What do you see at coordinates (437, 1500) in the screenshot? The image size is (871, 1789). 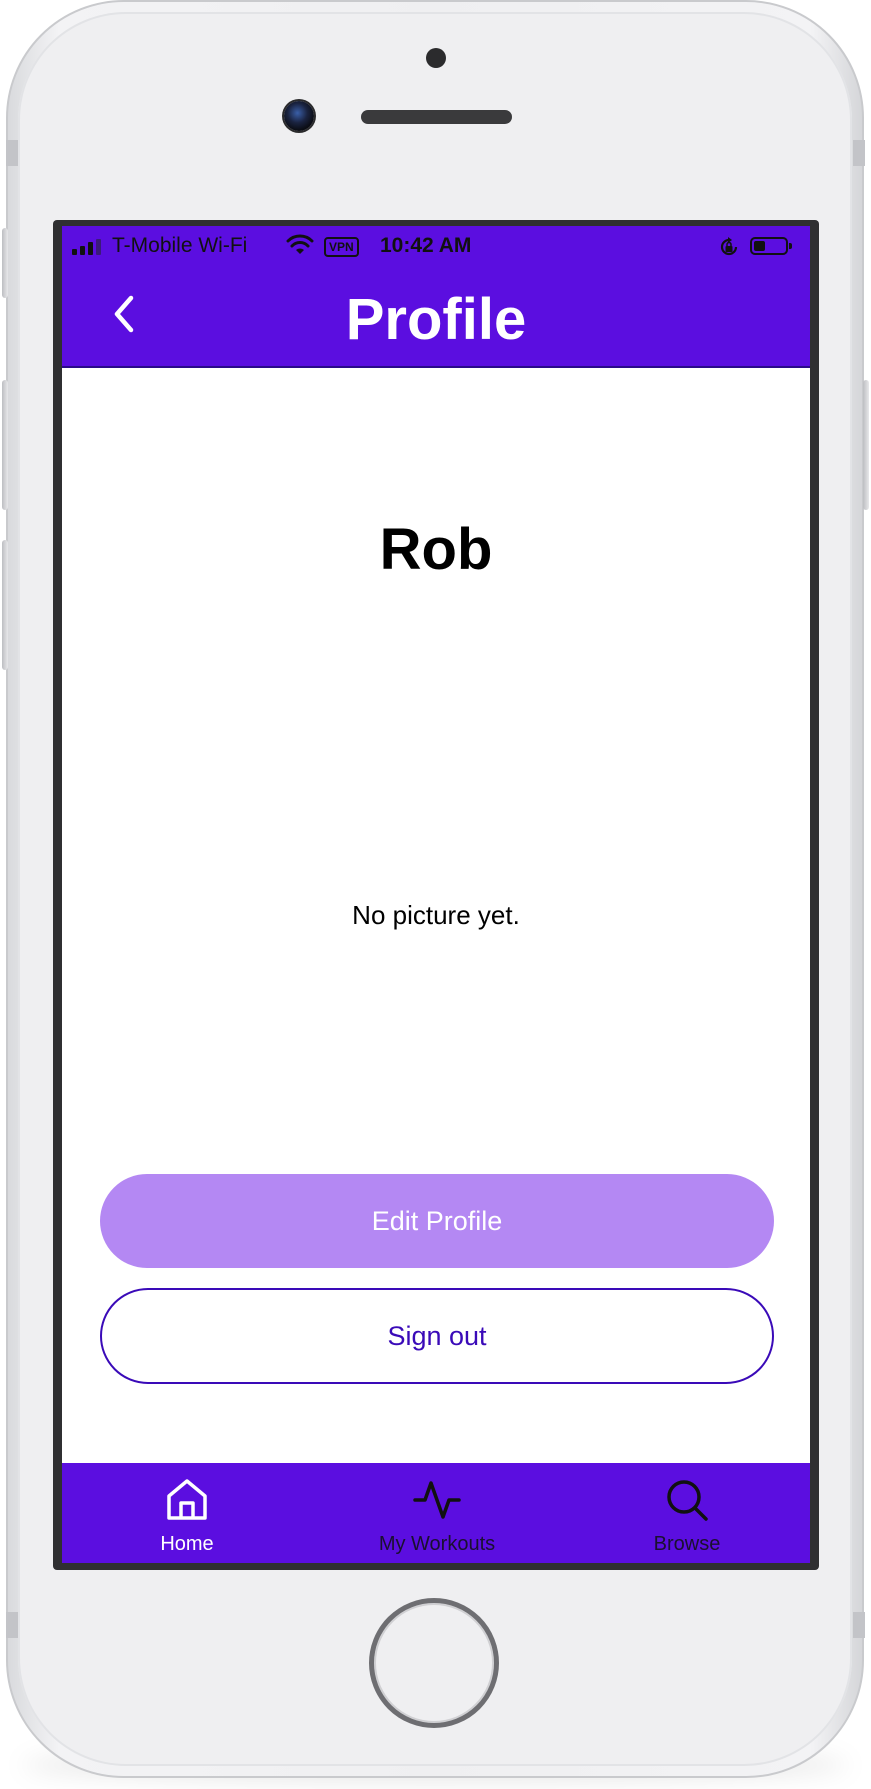 I see `activity-icon` at bounding box center [437, 1500].